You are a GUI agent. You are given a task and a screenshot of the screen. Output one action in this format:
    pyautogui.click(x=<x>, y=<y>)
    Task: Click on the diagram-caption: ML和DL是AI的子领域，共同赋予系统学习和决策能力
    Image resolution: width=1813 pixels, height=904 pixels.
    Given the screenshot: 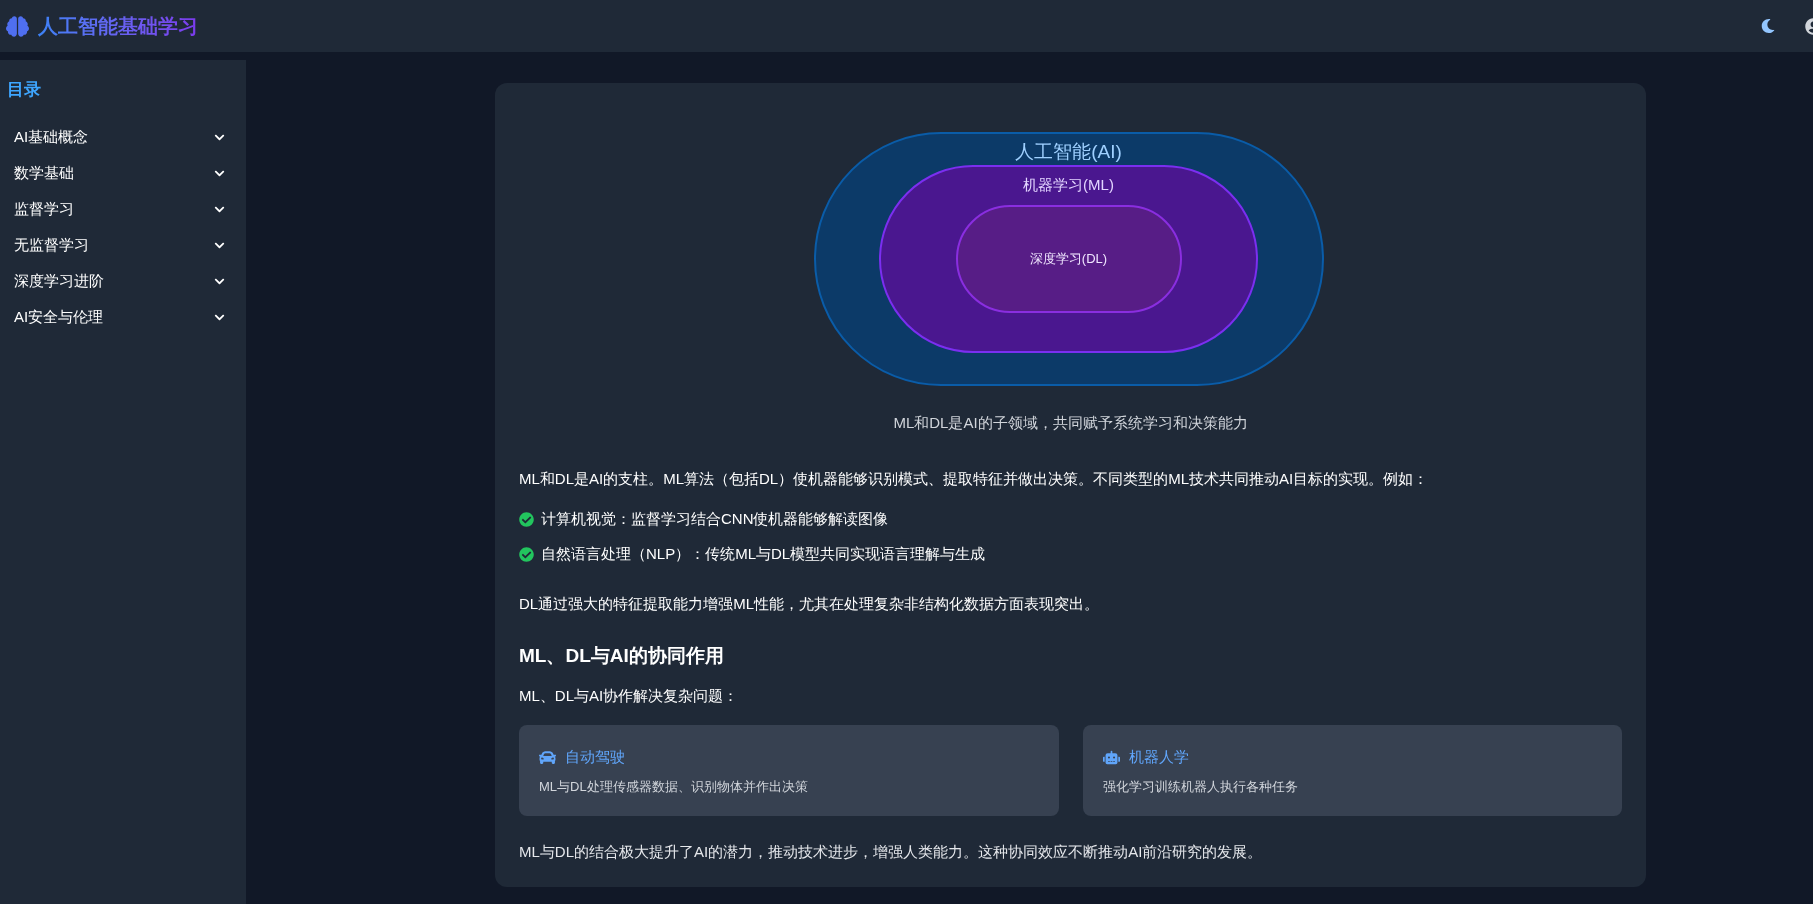 What is the action you would take?
    pyautogui.click(x=1070, y=423)
    